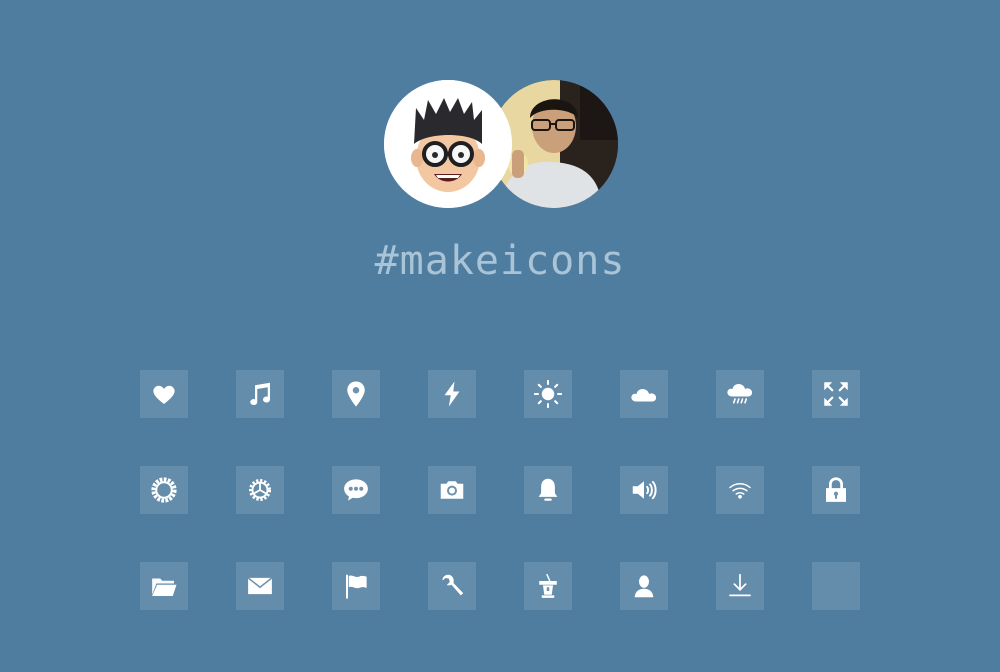 This screenshot has height=672, width=1000. I want to click on lightning-bolt-icon, so click(452, 394).